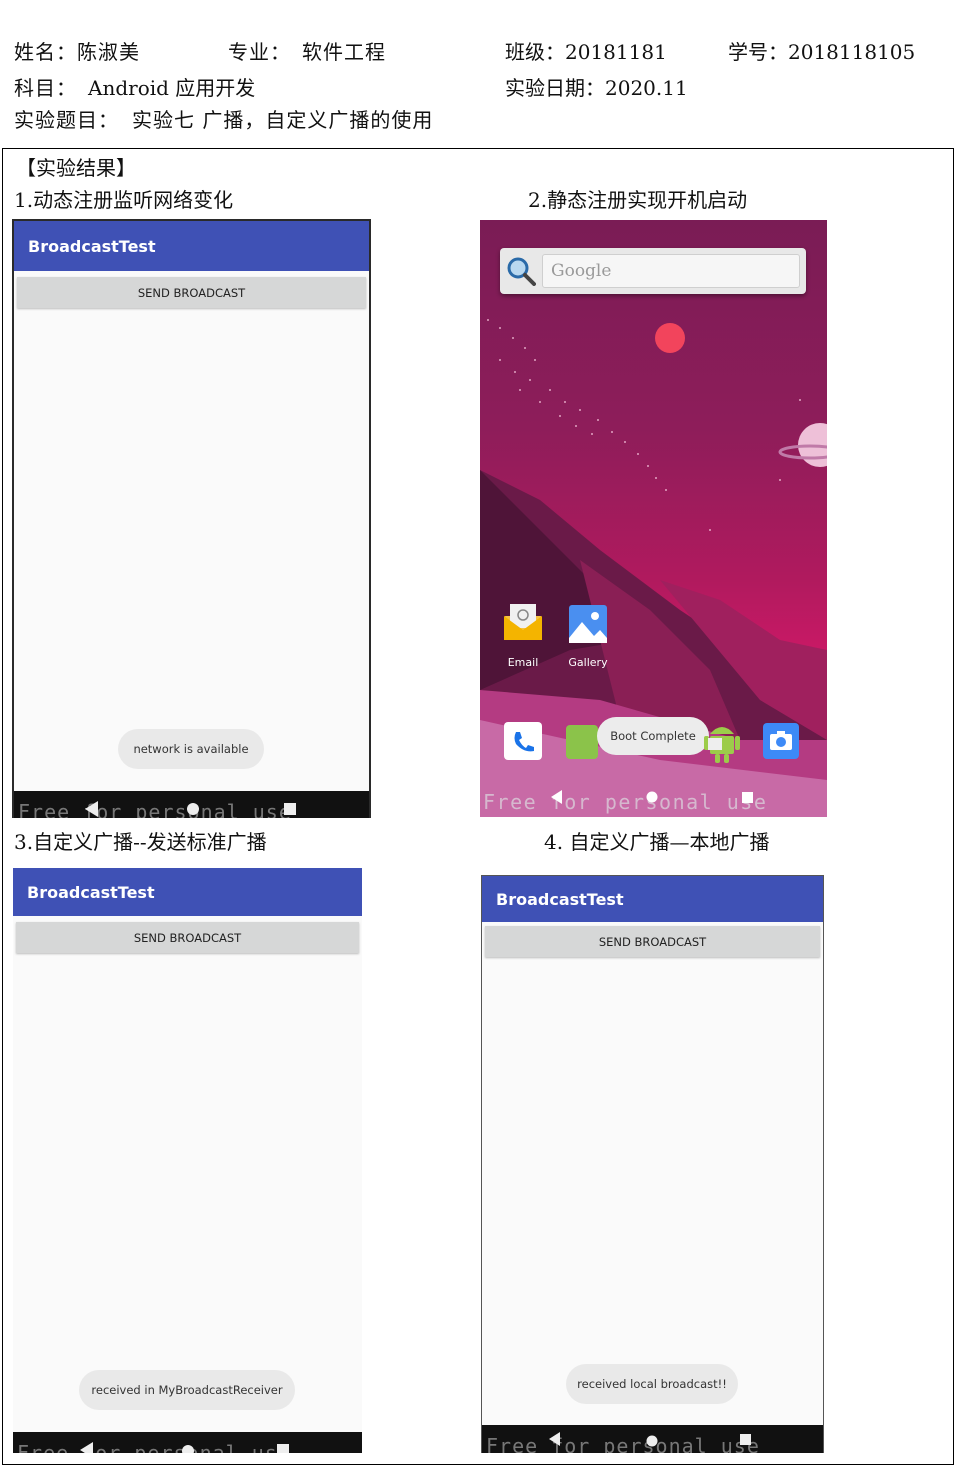  I want to click on topic: 实验七 广播，自定义广播的使用, so click(283, 120).